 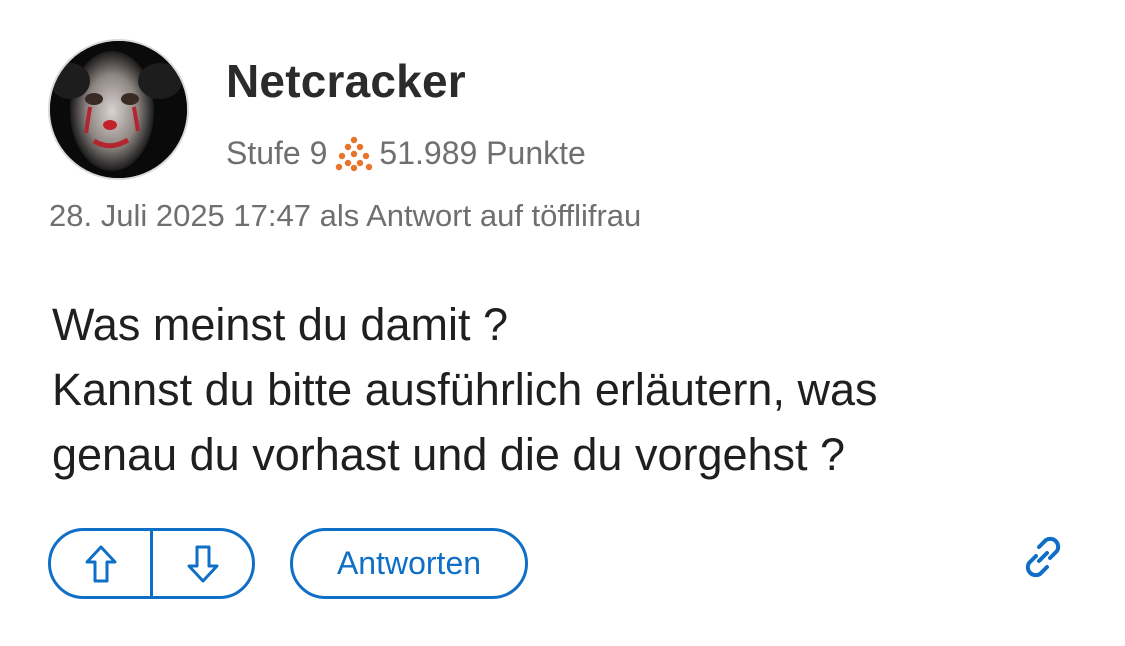 What do you see at coordinates (449, 454) in the screenshot?
I see `post-body-line: genau du vorhast und die du vorgehst ?` at bounding box center [449, 454].